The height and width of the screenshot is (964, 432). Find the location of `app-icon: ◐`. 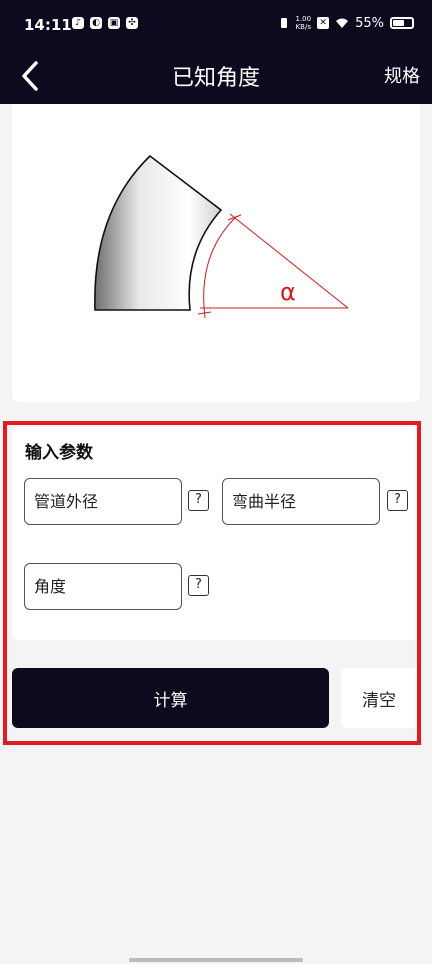

app-icon: ◐ is located at coordinates (96, 23).